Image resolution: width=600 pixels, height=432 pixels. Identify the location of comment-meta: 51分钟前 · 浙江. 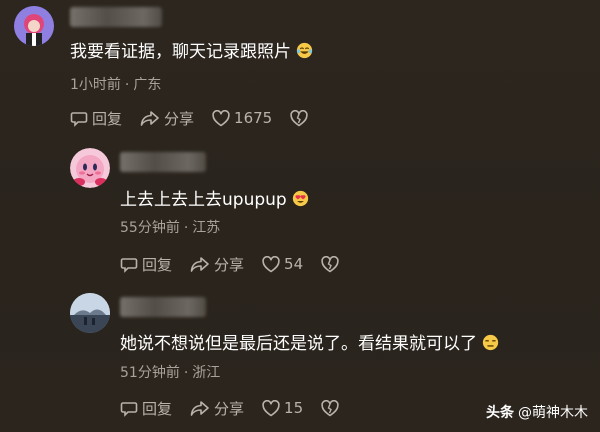
(170, 373).